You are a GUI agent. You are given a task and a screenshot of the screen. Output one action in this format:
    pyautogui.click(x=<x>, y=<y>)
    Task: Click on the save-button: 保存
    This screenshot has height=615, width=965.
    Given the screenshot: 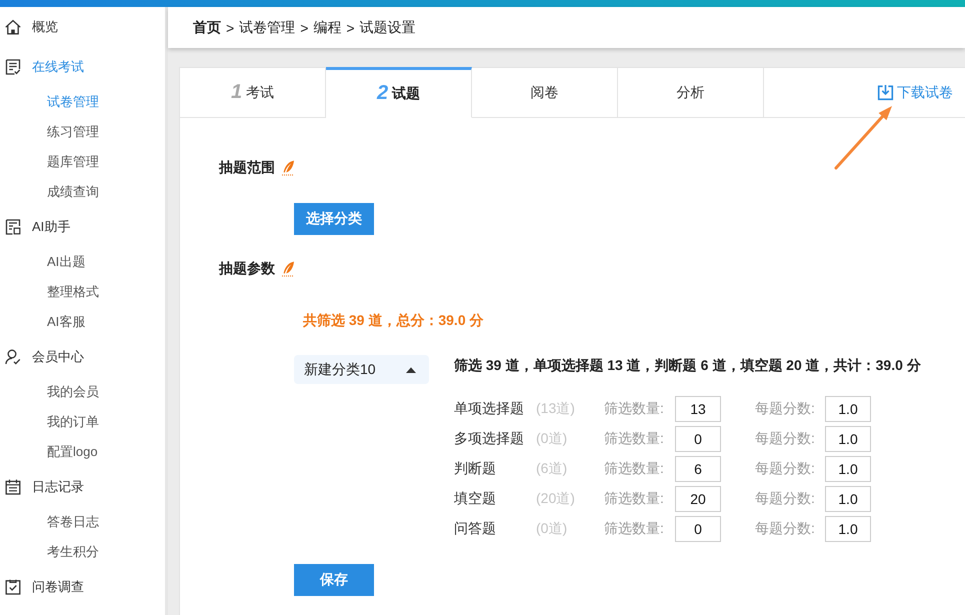 What is the action you would take?
    pyautogui.click(x=334, y=580)
    